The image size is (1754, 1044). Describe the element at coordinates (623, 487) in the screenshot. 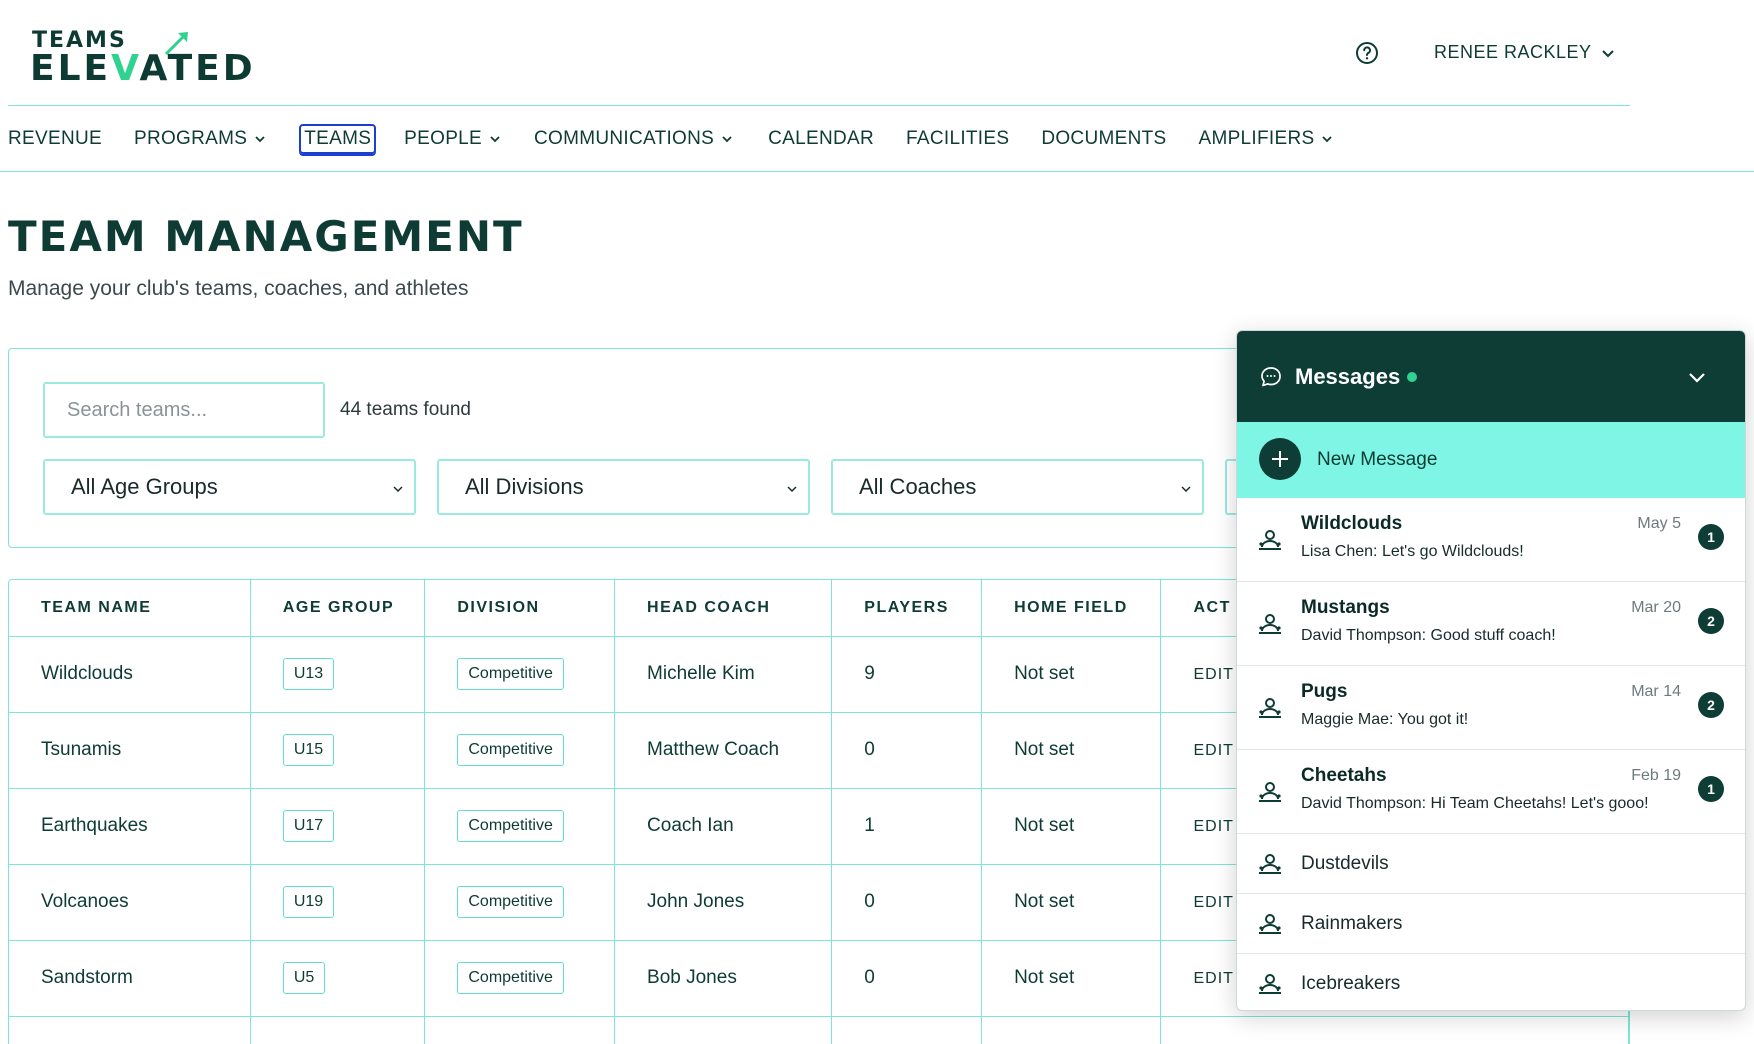

I see `division-select: All Divisions` at that location.